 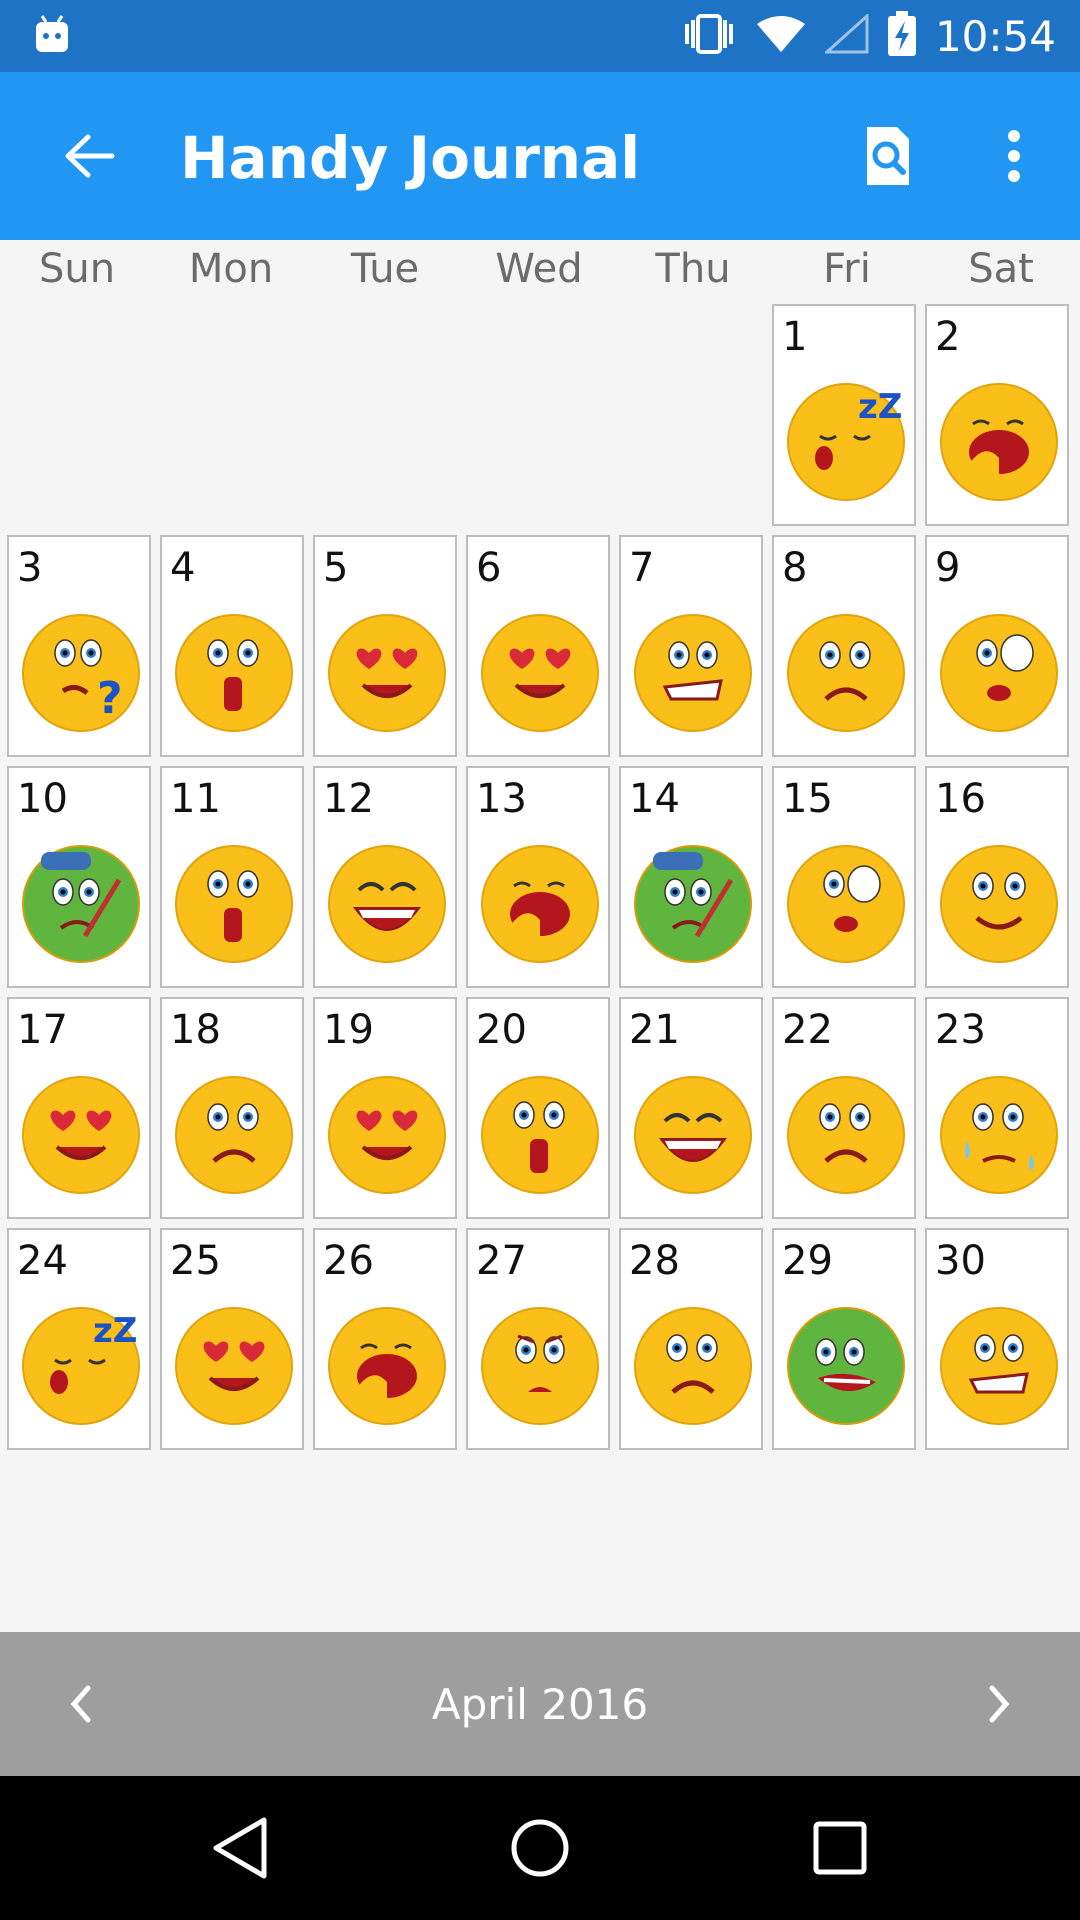 I want to click on day-cell: 11, so click(x=232, y=877).